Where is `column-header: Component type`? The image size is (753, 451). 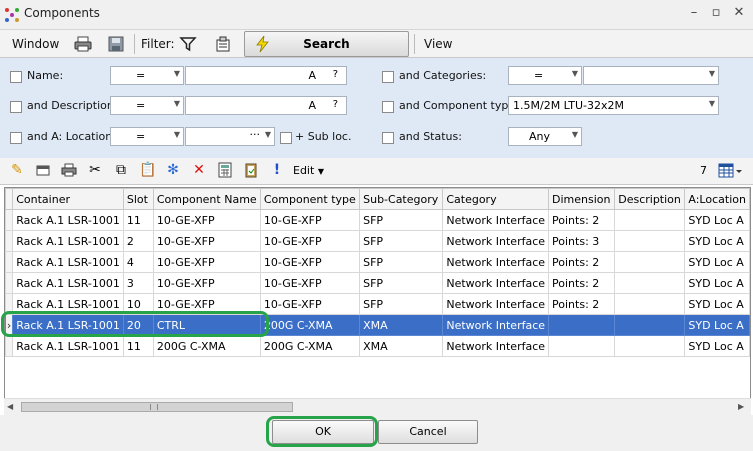 column-header: Component type is located at coordinates (310, 199).